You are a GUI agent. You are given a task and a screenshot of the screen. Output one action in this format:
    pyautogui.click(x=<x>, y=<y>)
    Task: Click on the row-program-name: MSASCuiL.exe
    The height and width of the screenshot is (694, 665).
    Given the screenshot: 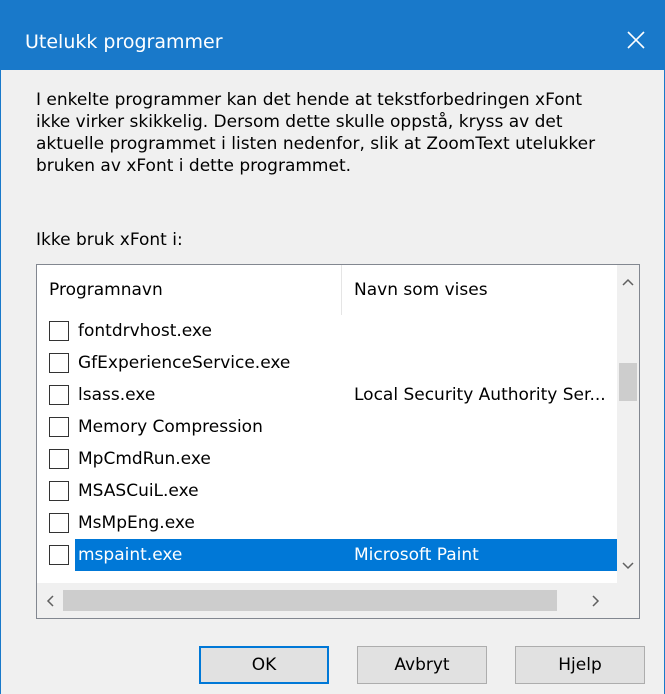 What is the action you would take?
    pyautogui.click(x=138, y=491)
    